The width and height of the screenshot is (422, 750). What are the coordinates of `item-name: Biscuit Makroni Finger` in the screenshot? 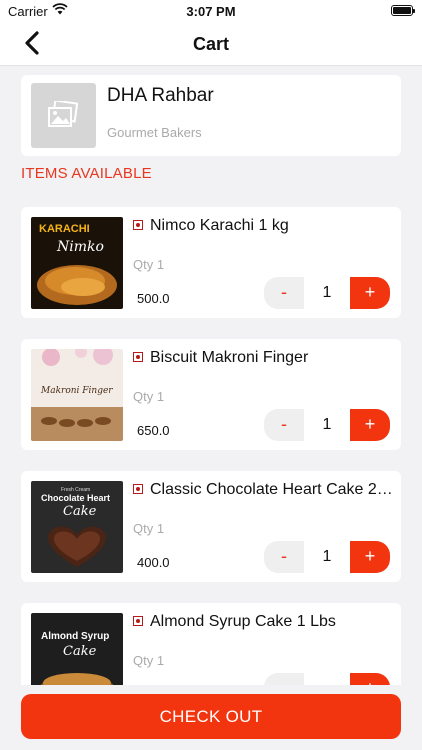 It's located at (229, 357).